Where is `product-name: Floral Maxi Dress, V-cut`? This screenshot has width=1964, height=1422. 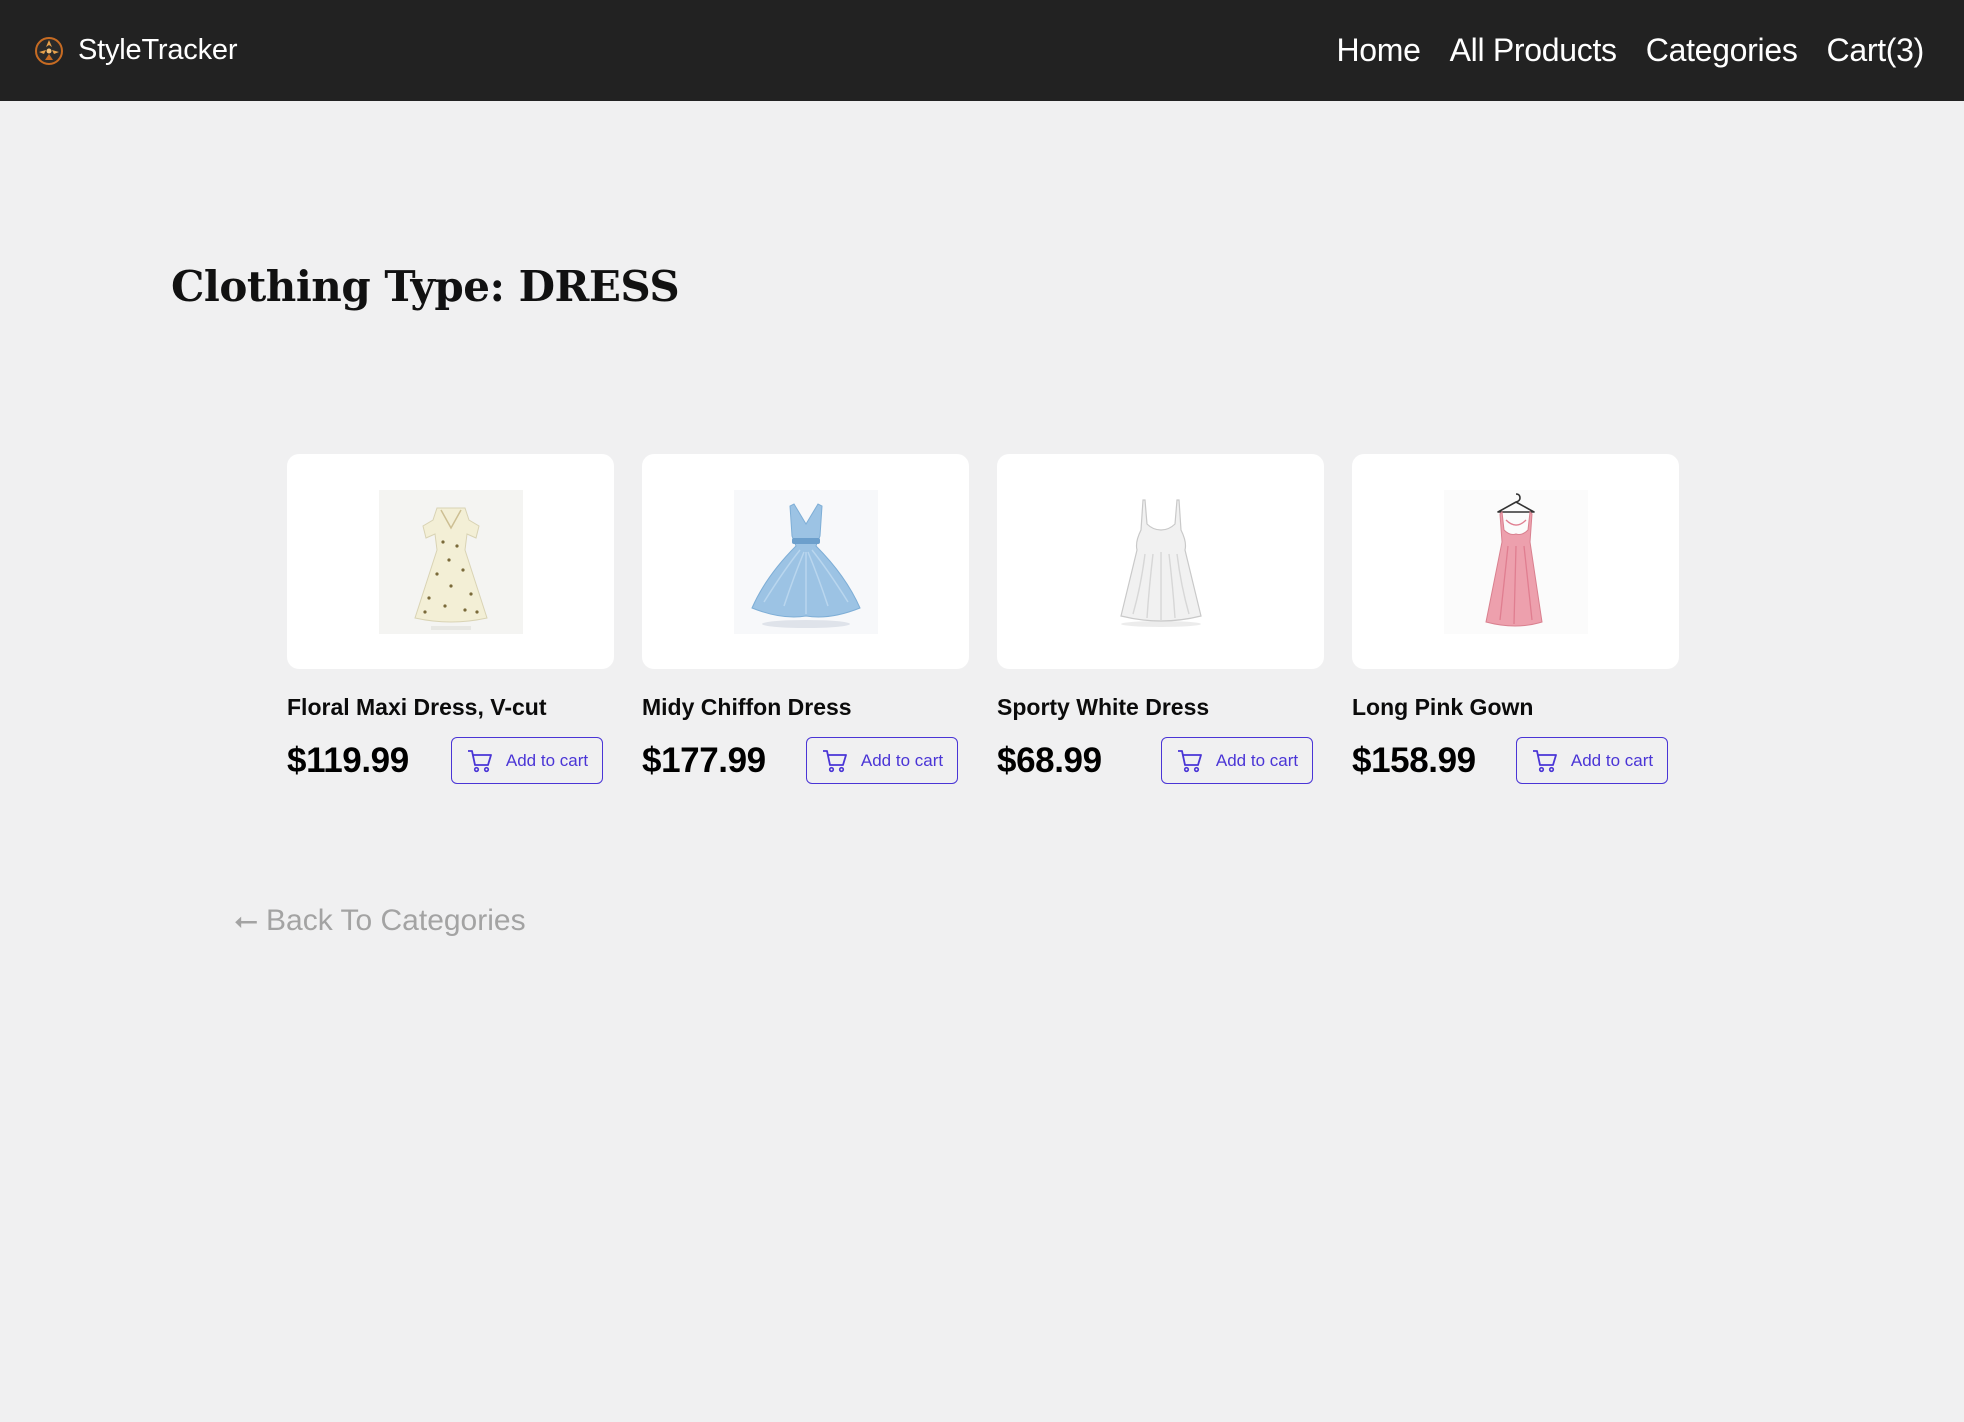
product-name: Floral Maxi Dress, V-cut is located at coordinates (417, 707).